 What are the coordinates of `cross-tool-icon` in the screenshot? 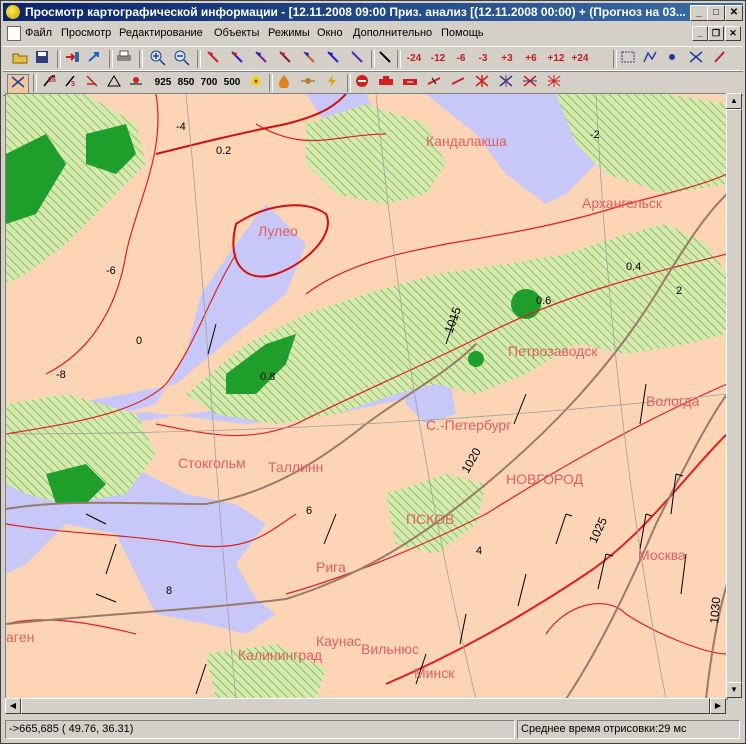 It's located at (696, 59).